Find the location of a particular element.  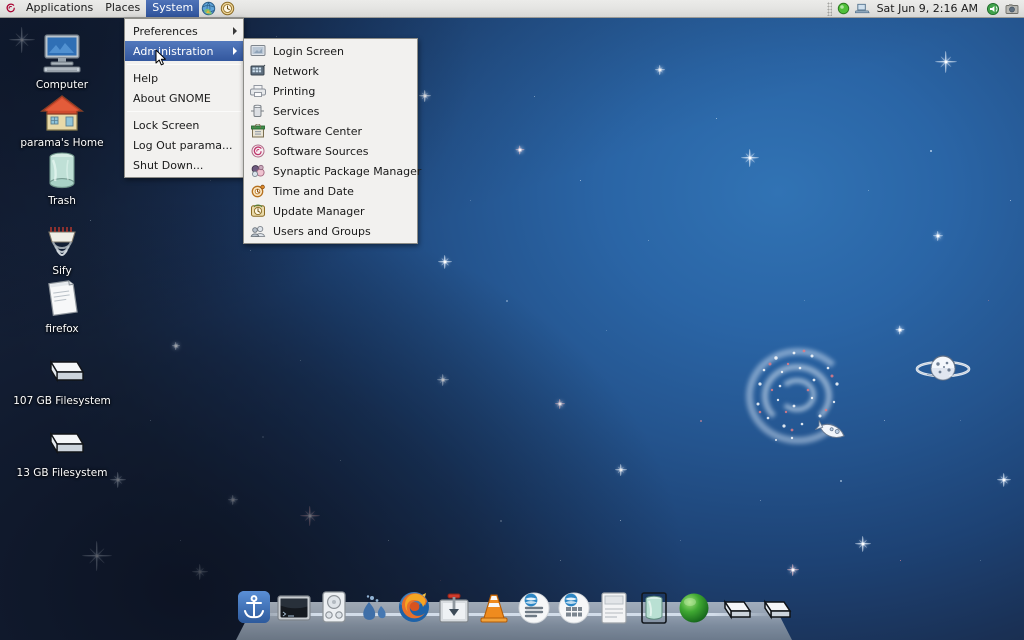

admin-item-update-manager: Update Manager is located at coordinates (330, 211).